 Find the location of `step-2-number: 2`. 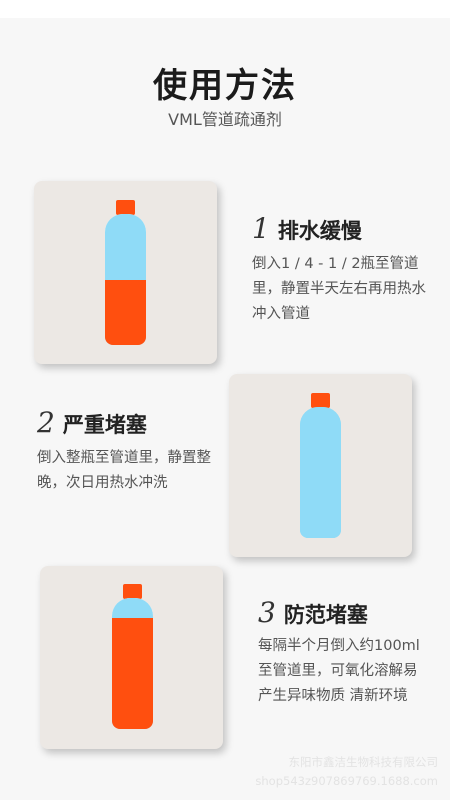

step-2-number: 2 is located at coordinates (46, 422).